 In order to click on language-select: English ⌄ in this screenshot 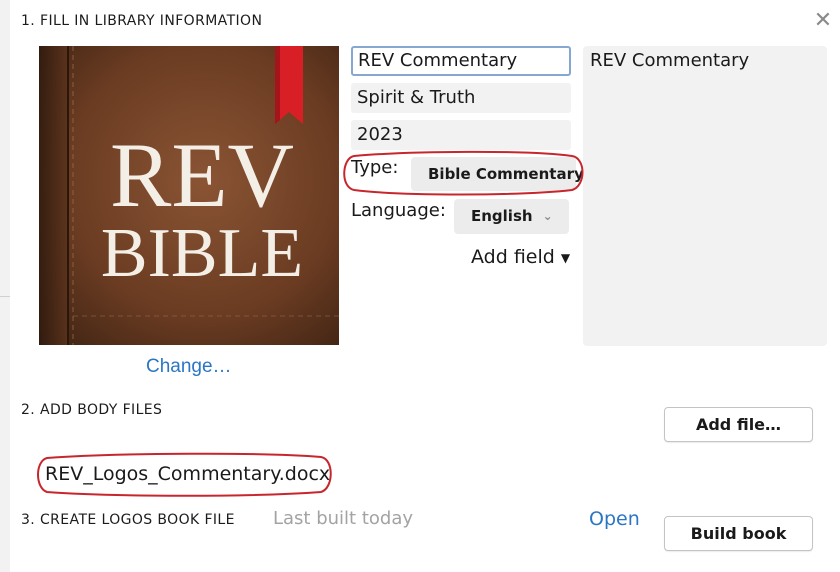, I will do `click(511, 216)`.